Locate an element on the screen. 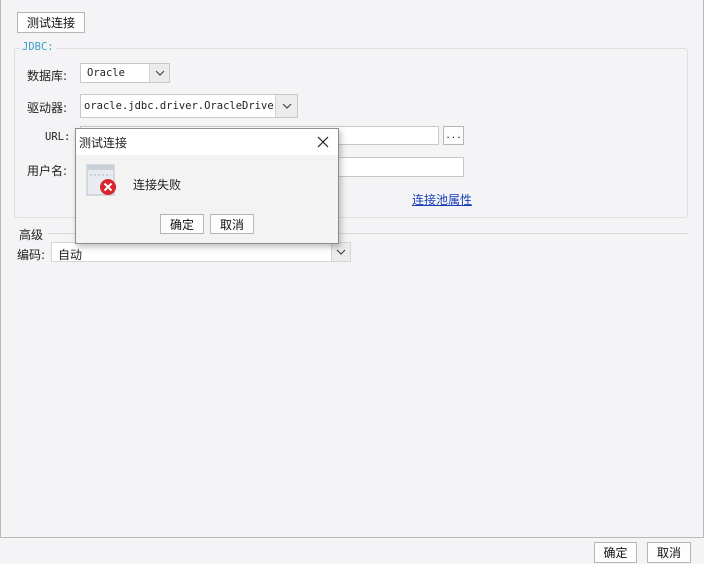  database-label: 数据库: is located at coordinates (47, 76).